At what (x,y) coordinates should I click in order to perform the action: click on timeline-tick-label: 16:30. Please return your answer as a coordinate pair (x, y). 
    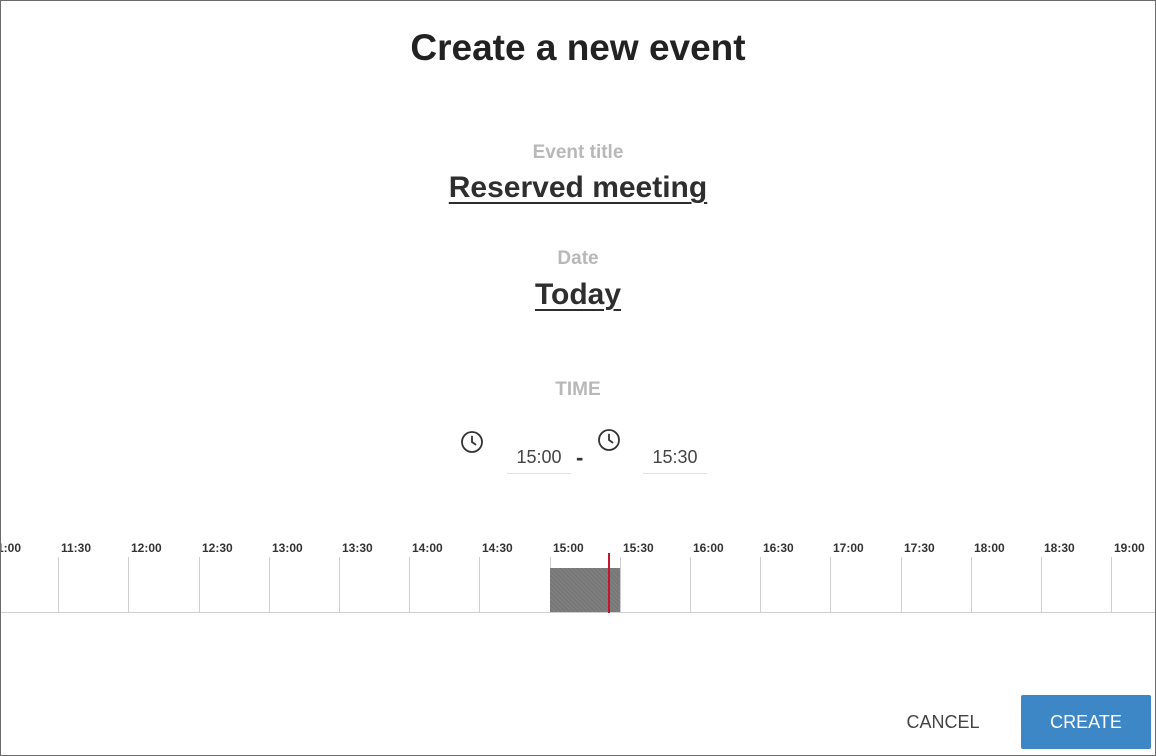
    Looking at the image, I should click on (778, 548).